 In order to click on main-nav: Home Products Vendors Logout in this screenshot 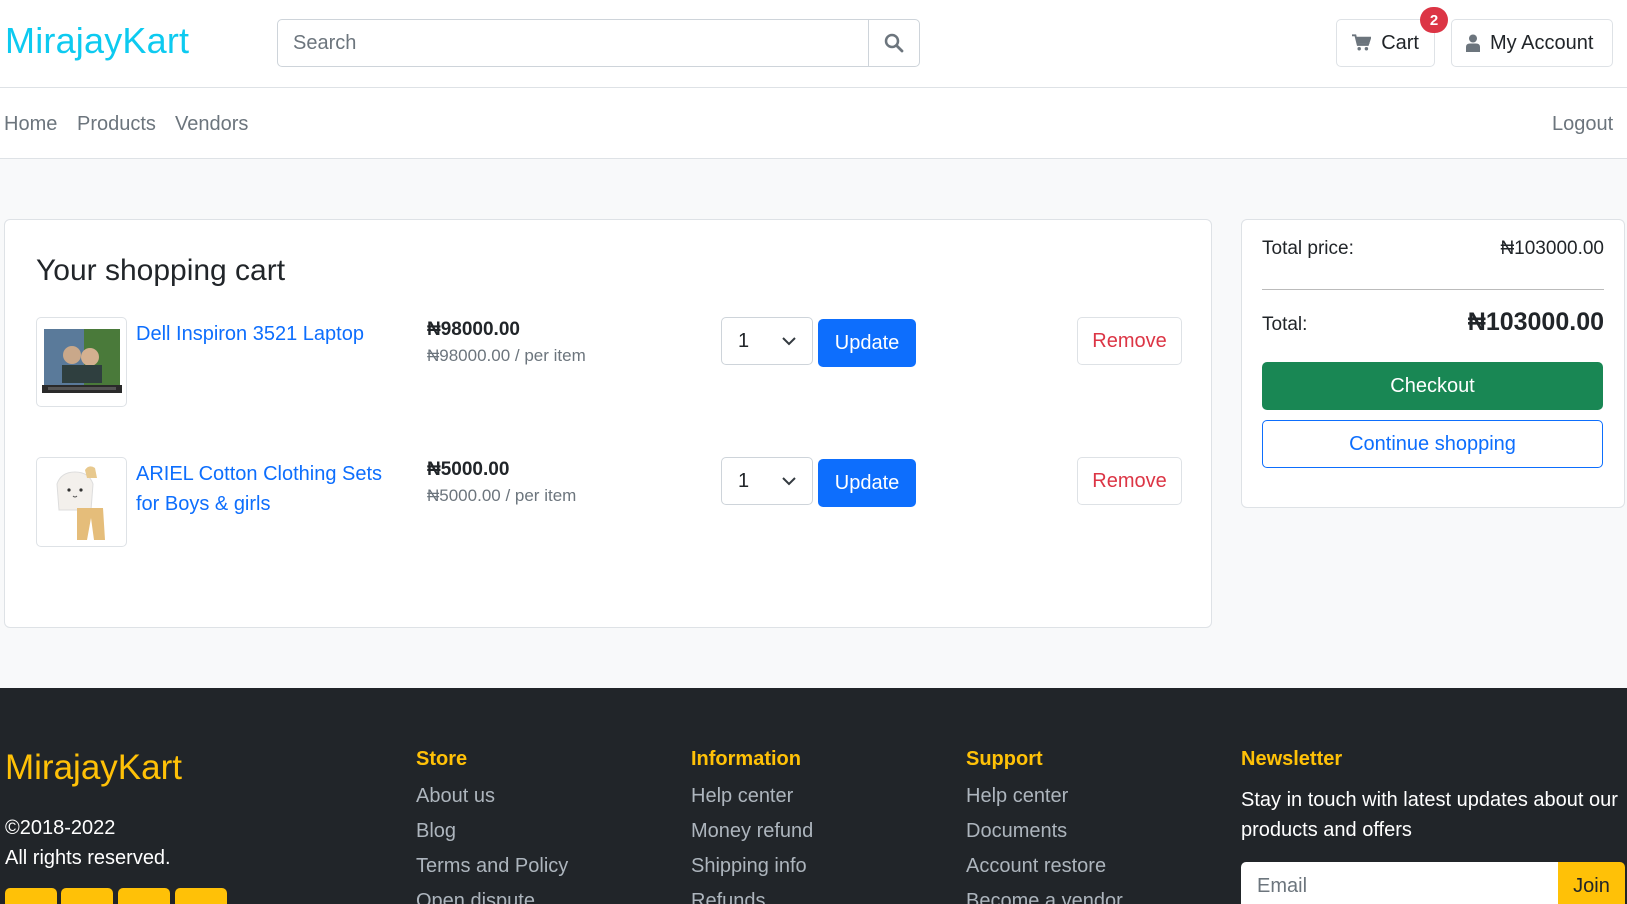, I will do `click(813, 123)`.